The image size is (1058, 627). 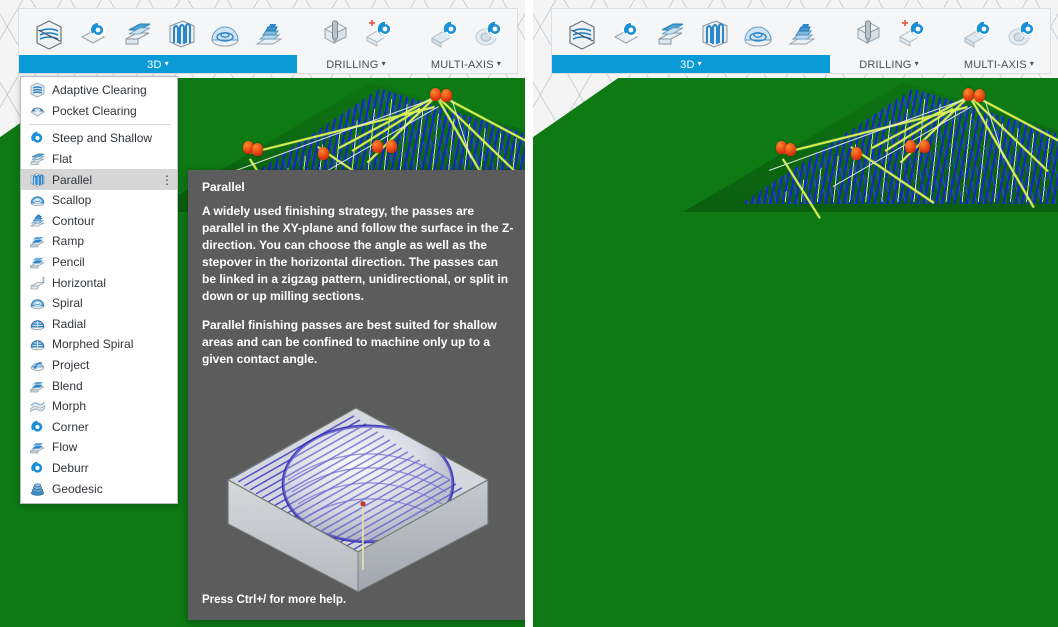 What do you see at coordinates (73, 220) in the screenshot?
I see `menu-item-label: Contour` at bounding box center [73, 220].